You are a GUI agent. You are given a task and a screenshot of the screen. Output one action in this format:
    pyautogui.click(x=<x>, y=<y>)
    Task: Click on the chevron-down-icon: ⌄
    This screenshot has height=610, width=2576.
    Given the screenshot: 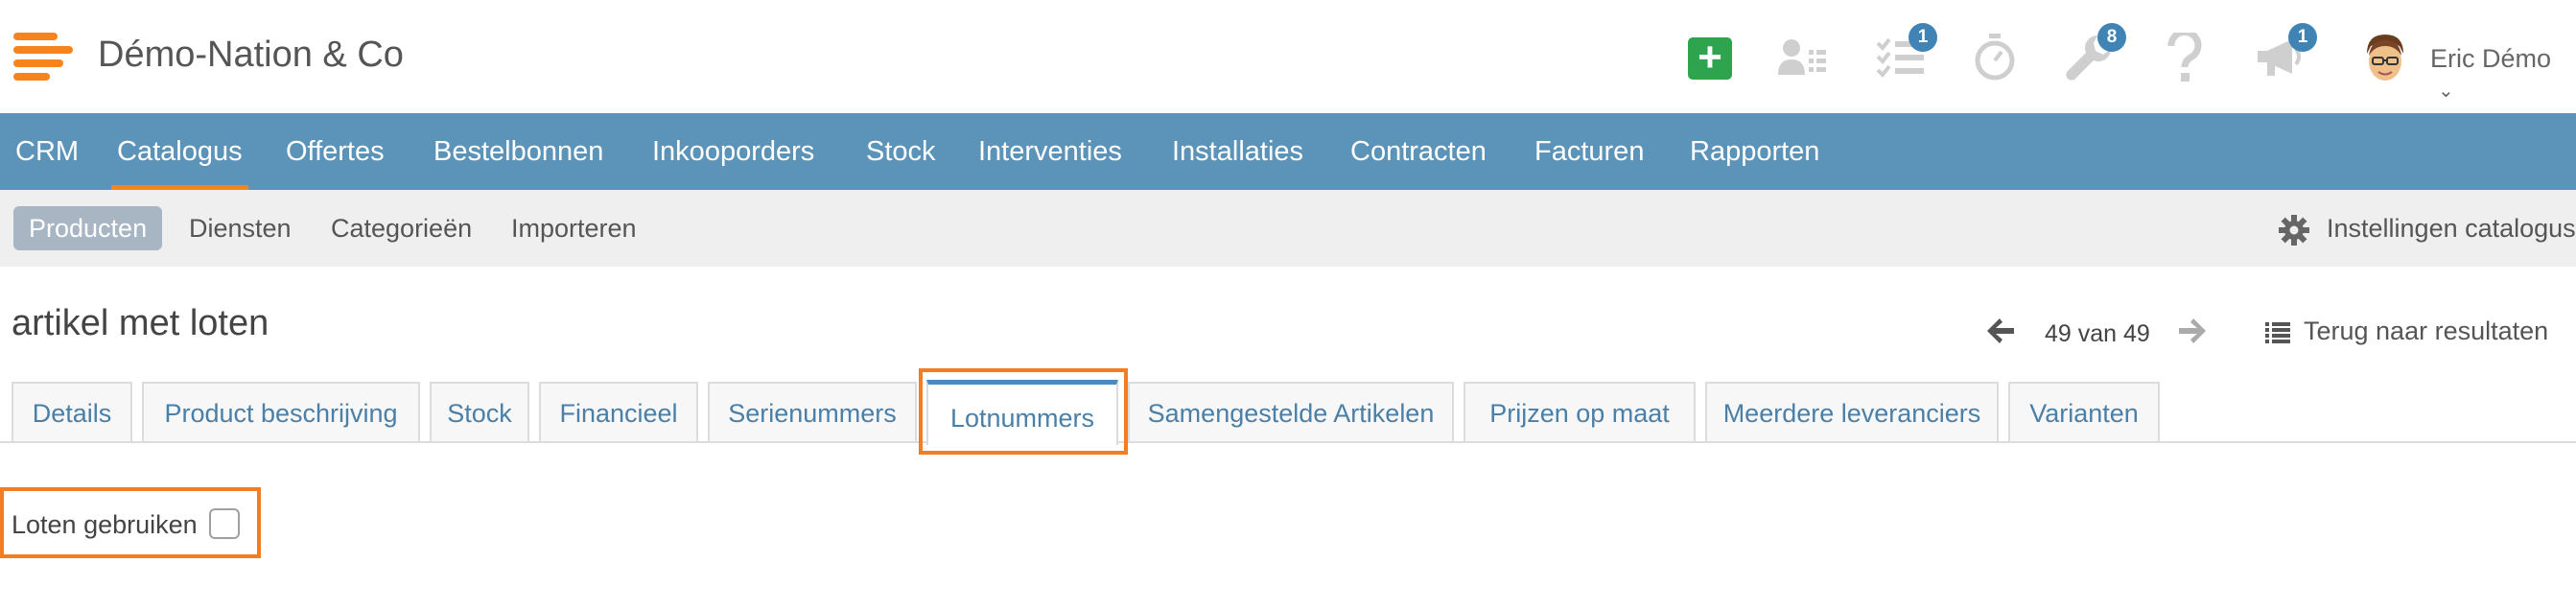 What is the action you would take?
    pyautogui.click(x=2446, y=91)
    